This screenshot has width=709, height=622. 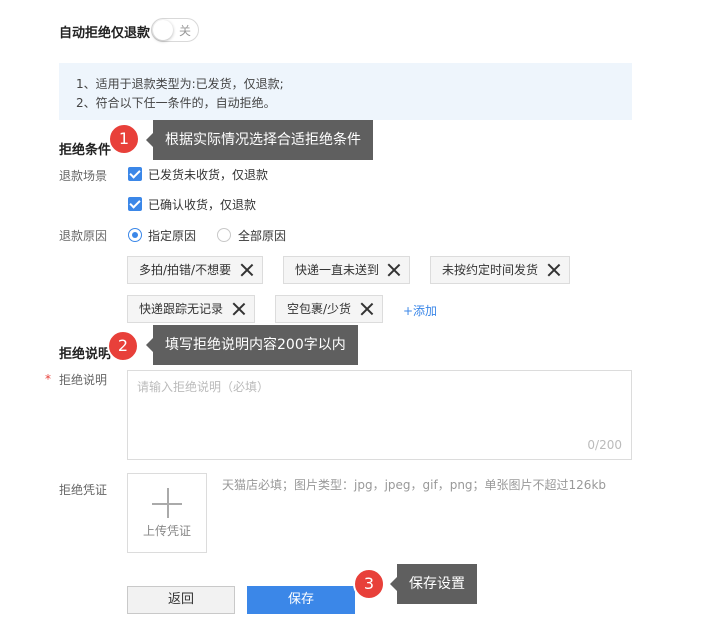 What do you see at coordinates (184, 31) in the screenshot?
I see `toggle-label: 关` at bounding box center [184, 31].